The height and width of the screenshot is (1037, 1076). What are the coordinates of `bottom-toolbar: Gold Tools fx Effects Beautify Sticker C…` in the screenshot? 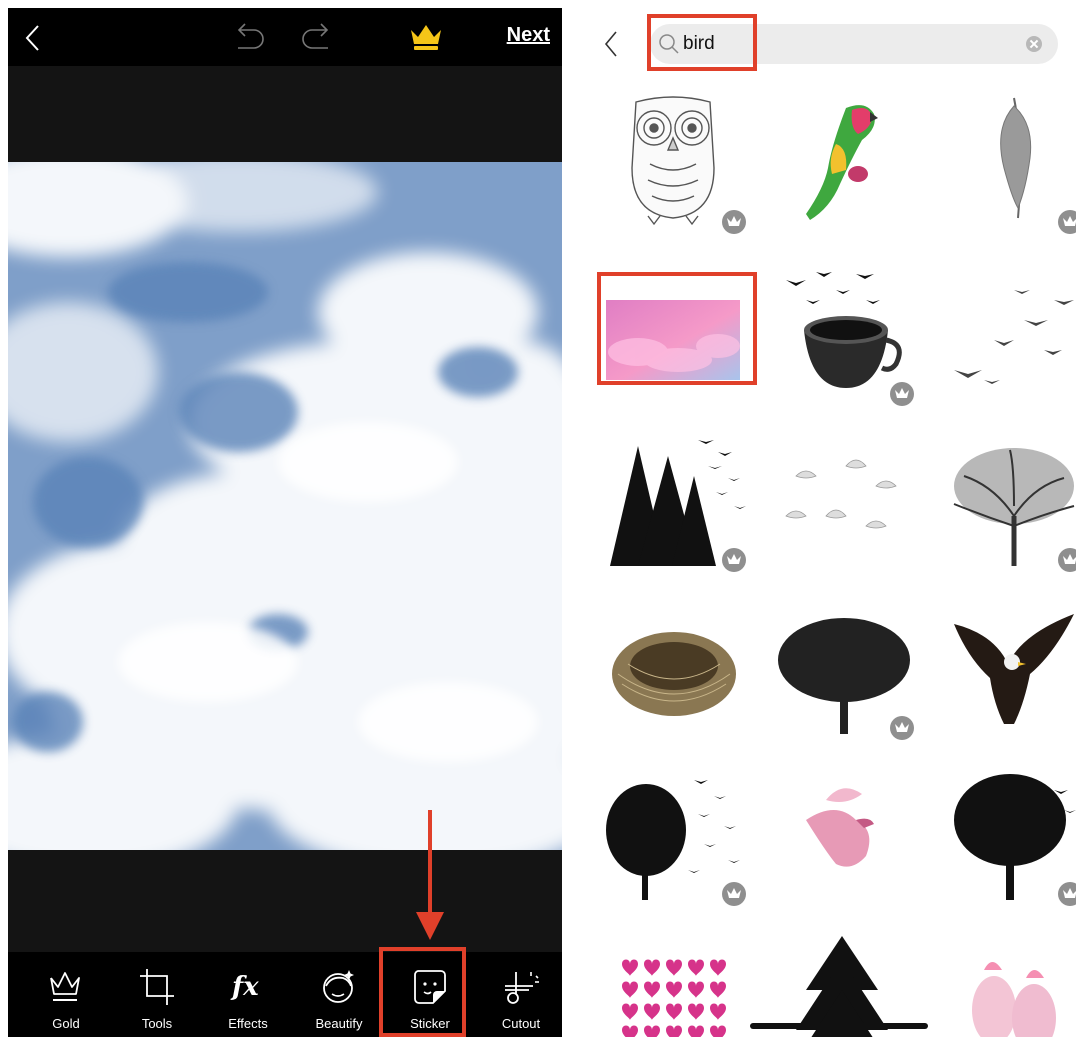 It's located at (285, 994).